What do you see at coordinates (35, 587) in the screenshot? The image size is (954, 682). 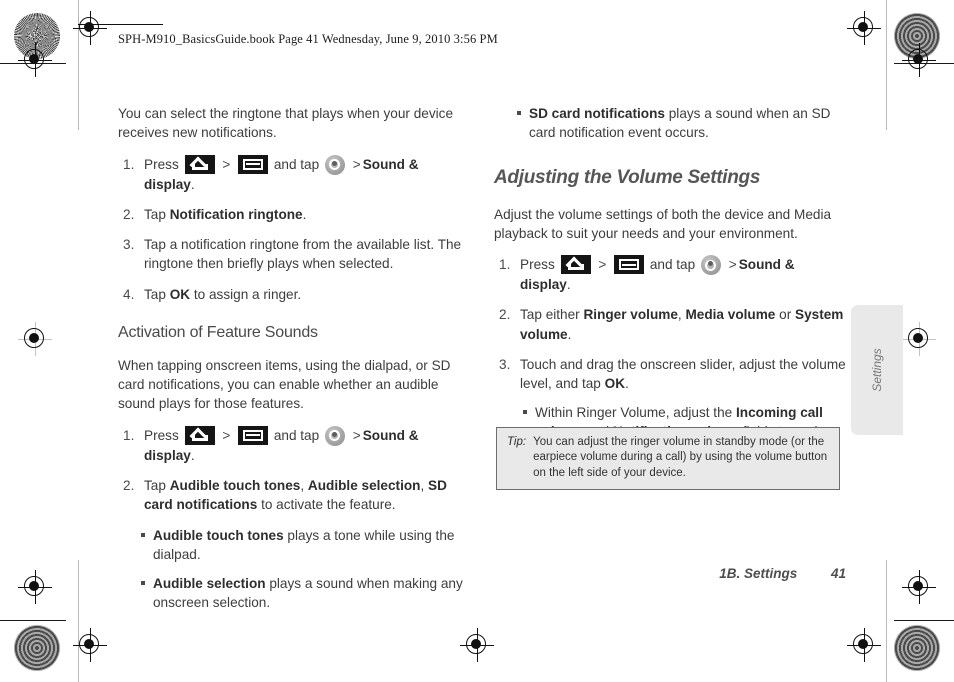 I see `registration-mark-left-lower` at bounding box center [35, 587].